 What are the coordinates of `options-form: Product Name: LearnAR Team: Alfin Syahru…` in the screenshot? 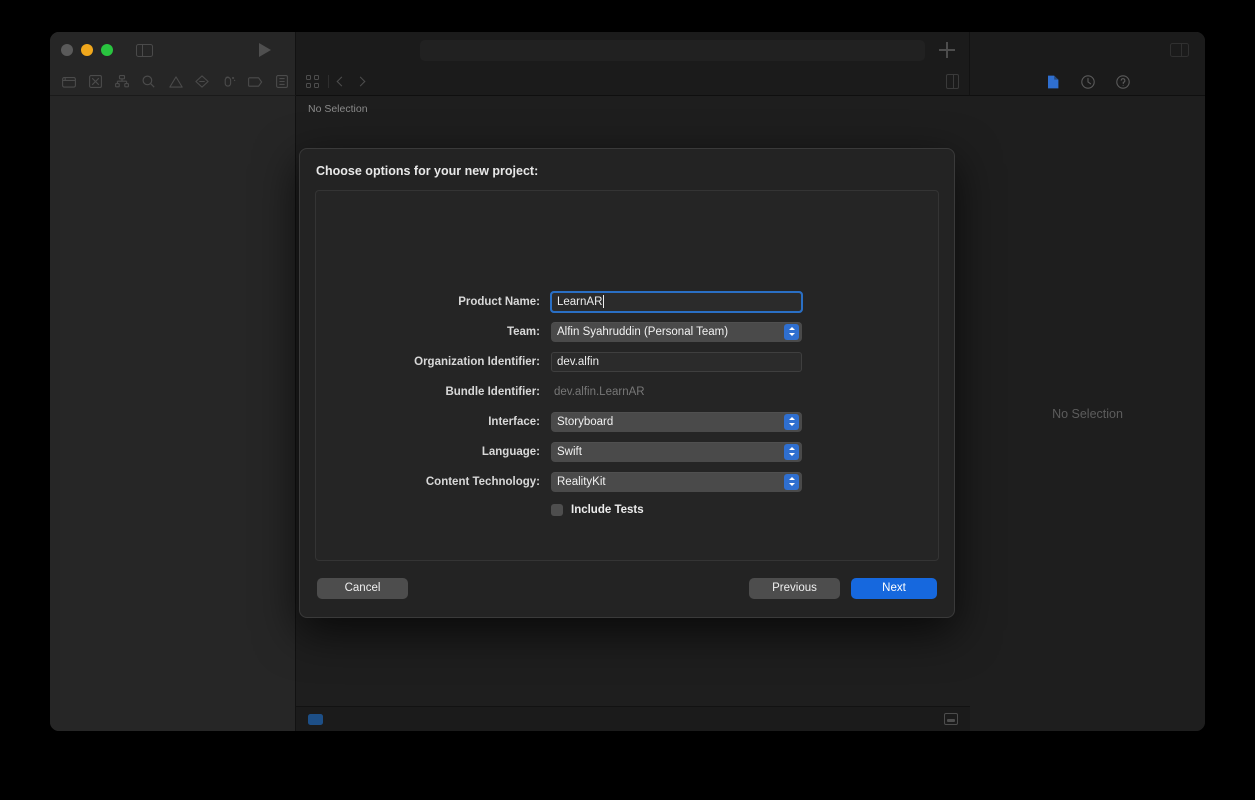 It's located at (627, 405).